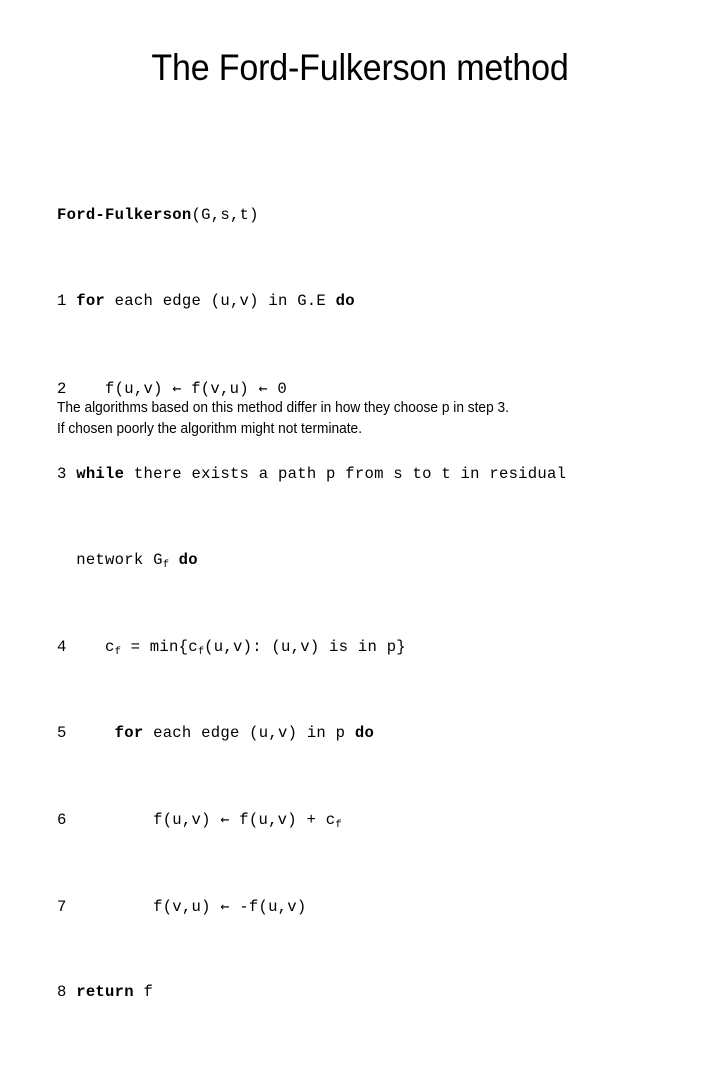  I want to click on code-line-1: 1 for each edge (u,v) in G.E do, so click(387, 302).